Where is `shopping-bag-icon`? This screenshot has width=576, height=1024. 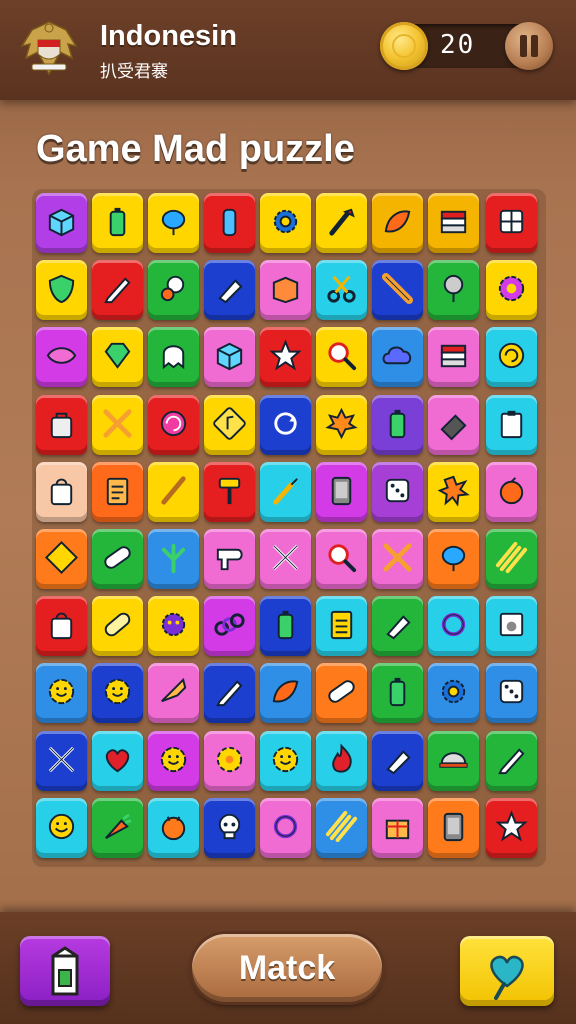
shopping-bag-icon is located at coordinates (61, 626).